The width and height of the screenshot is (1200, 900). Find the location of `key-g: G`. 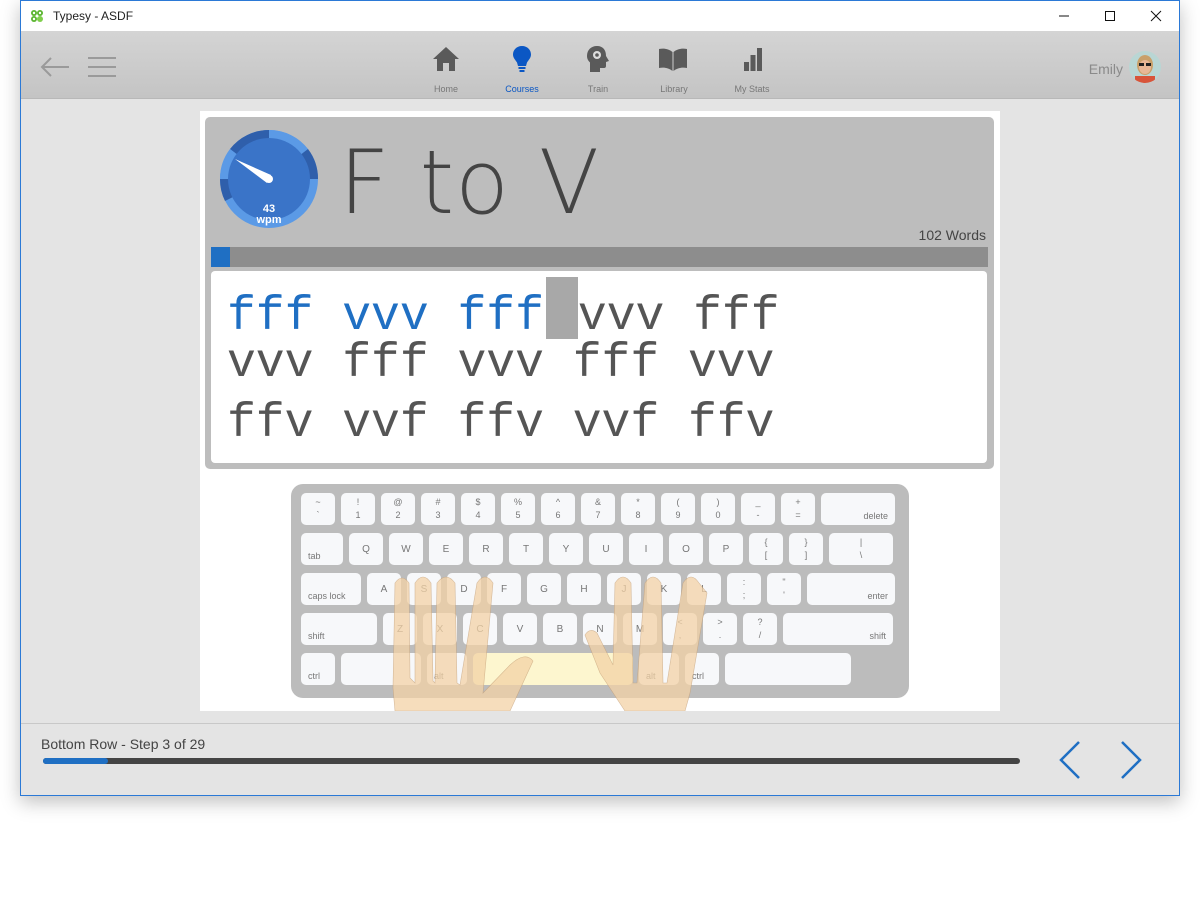

key-g: G is located at coordinates (544, 589).